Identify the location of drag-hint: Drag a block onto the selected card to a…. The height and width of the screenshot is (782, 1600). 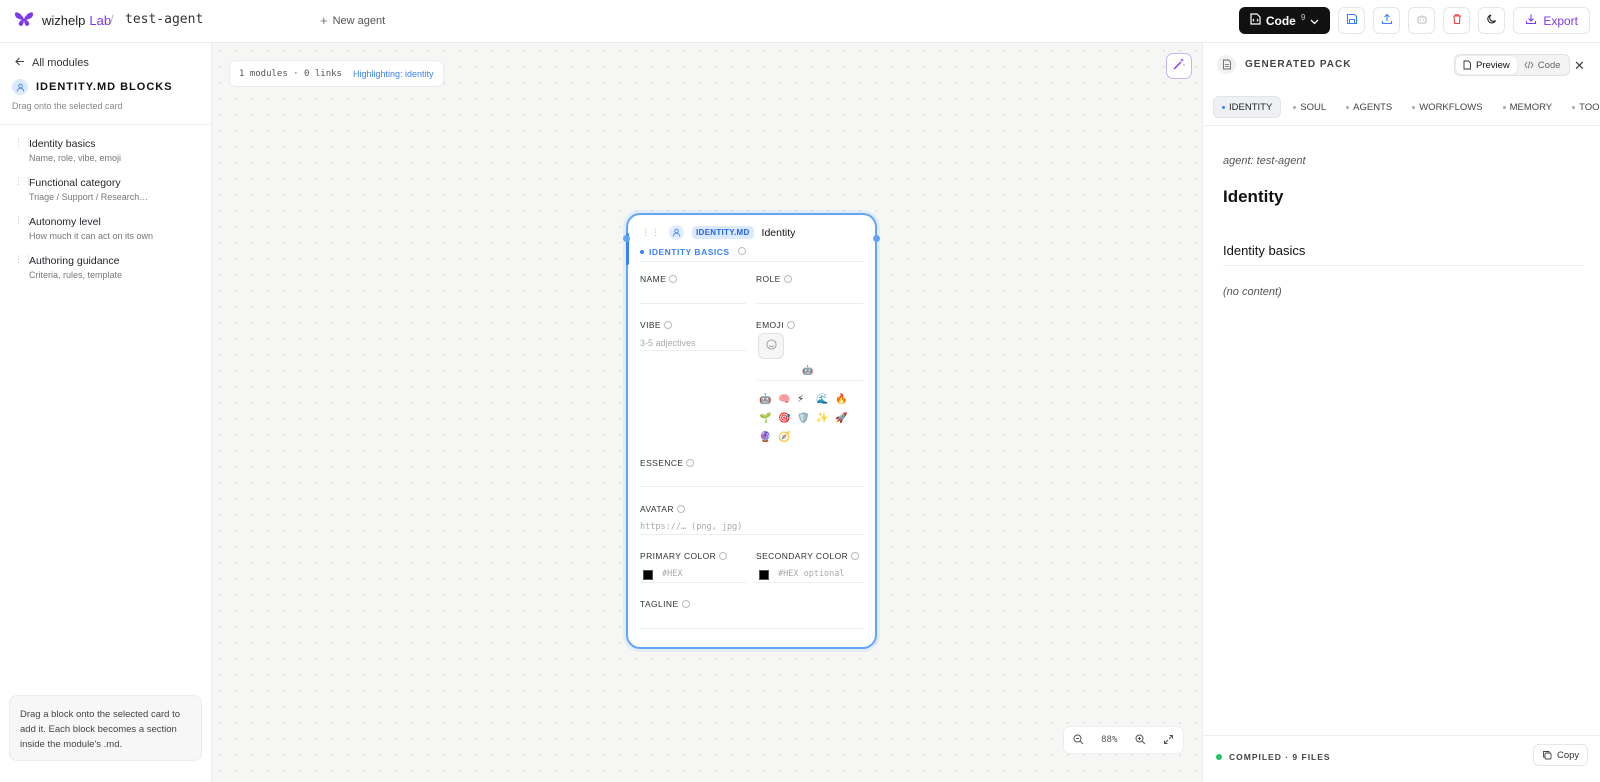
(105, 728).